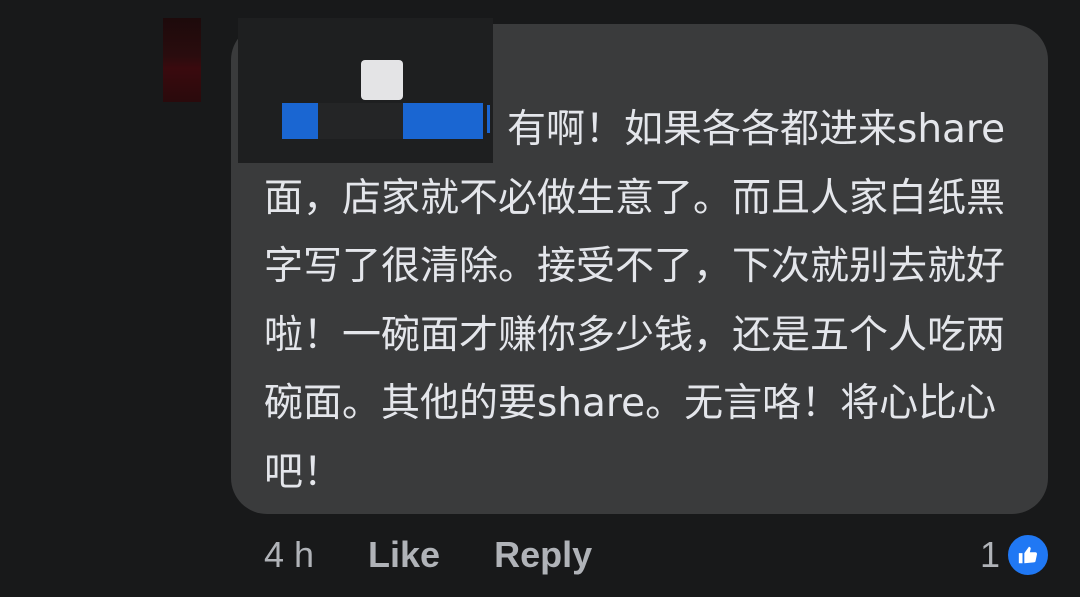 The image size is (1080, 597). What do you see at coordinates (404, 555) in the screenshot?
I see `like-button: Like` at bounding box center [404, 555].